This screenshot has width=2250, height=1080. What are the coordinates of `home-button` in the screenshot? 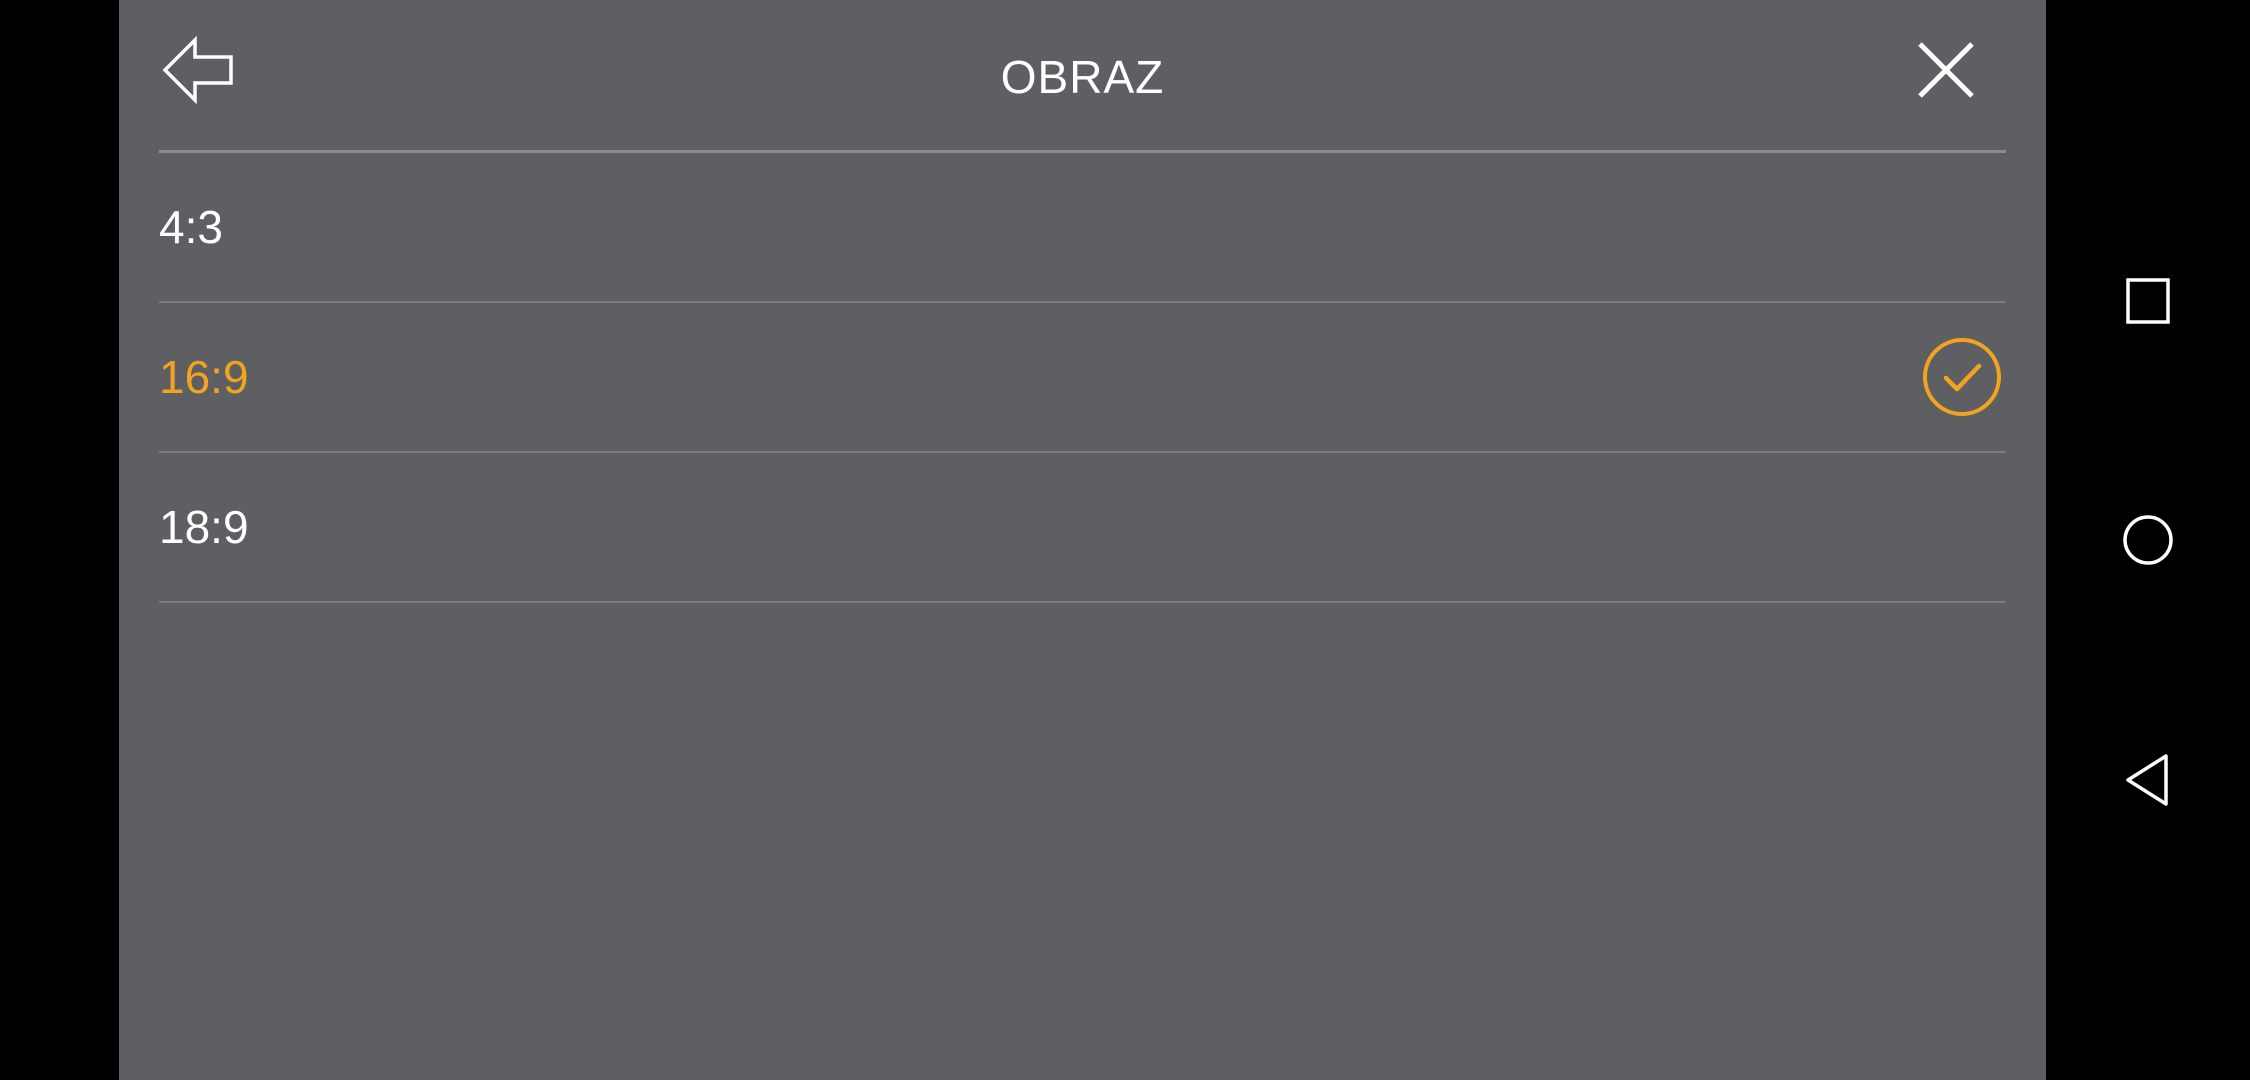 It's located at (2148, 540).